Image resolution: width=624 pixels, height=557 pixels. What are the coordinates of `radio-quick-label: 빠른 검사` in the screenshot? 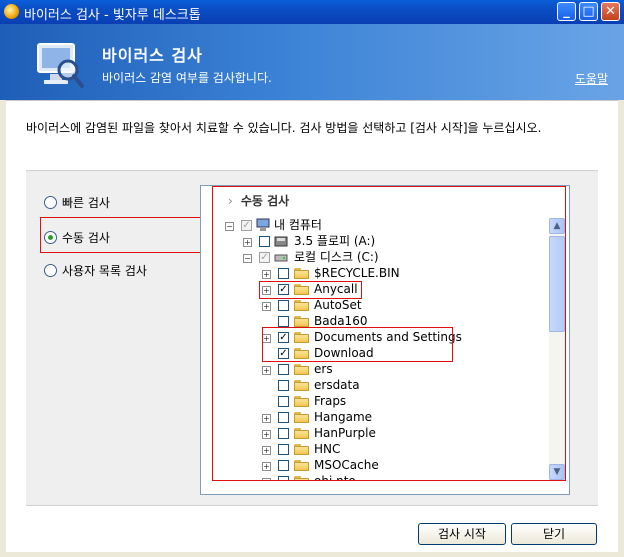 It's located at (86, 203).